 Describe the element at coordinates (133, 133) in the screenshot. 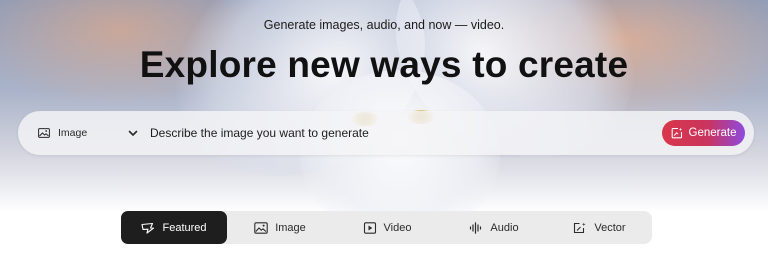

I see `chevron-down-icon` at that location.